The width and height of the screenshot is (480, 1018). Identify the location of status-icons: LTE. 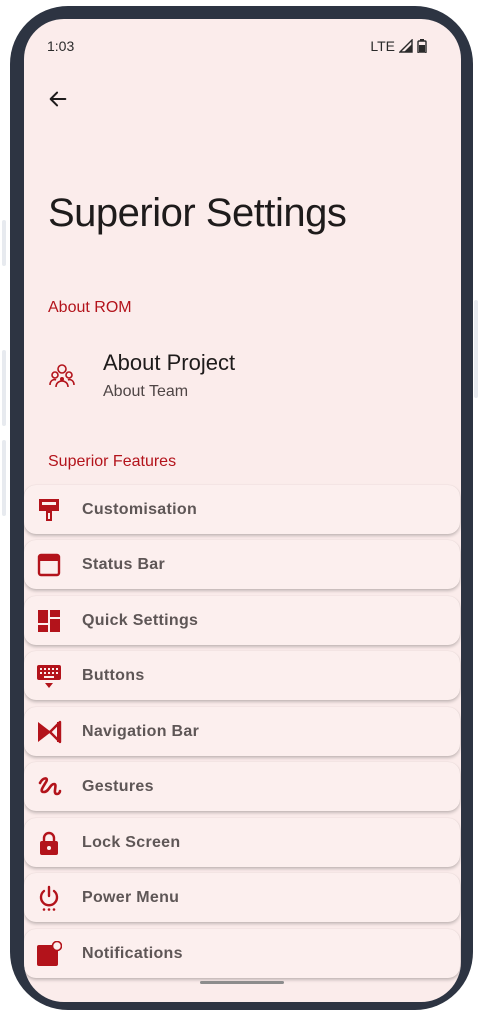
(398, 46).